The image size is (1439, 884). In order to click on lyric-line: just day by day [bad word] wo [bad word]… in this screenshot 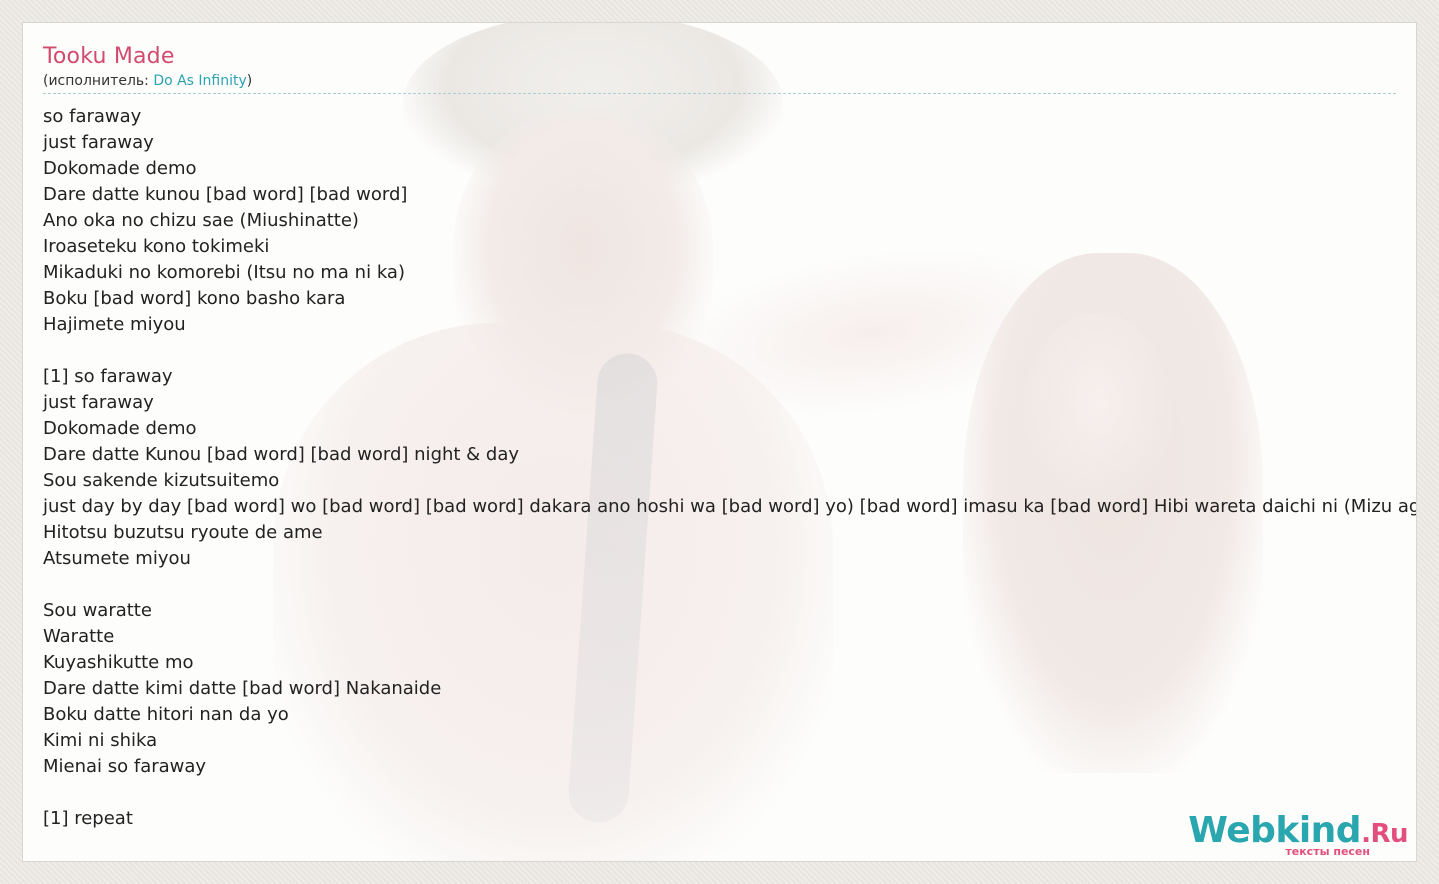, I will do `click(730, 506)`.